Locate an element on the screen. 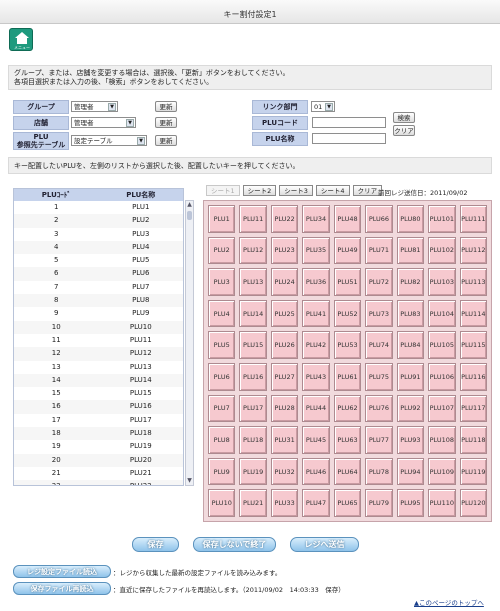  tab-sheet-4: シート4 is located at coordinates (332, 190).